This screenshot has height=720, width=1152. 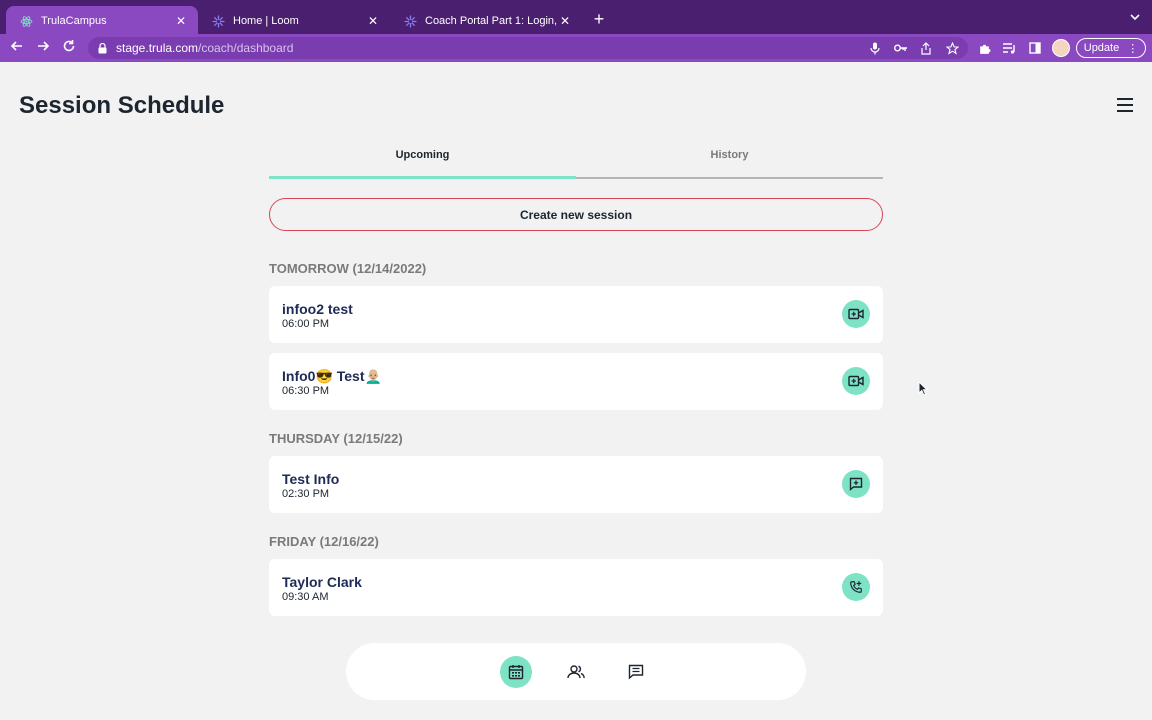 I want to click on session-name: Info0😎 Test👨🏼‍🦲, so click(x=332, y=376).